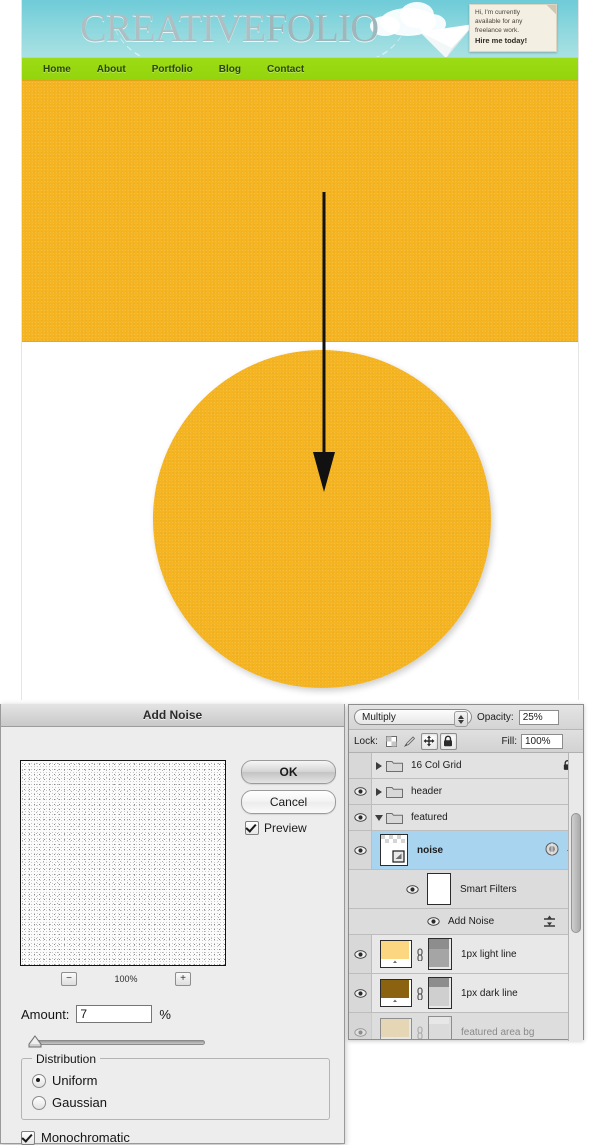 The width and height of the screenshot is (600, 1145). I want to click on nav-item-portfolio: Portfolio, so click(172, 69).